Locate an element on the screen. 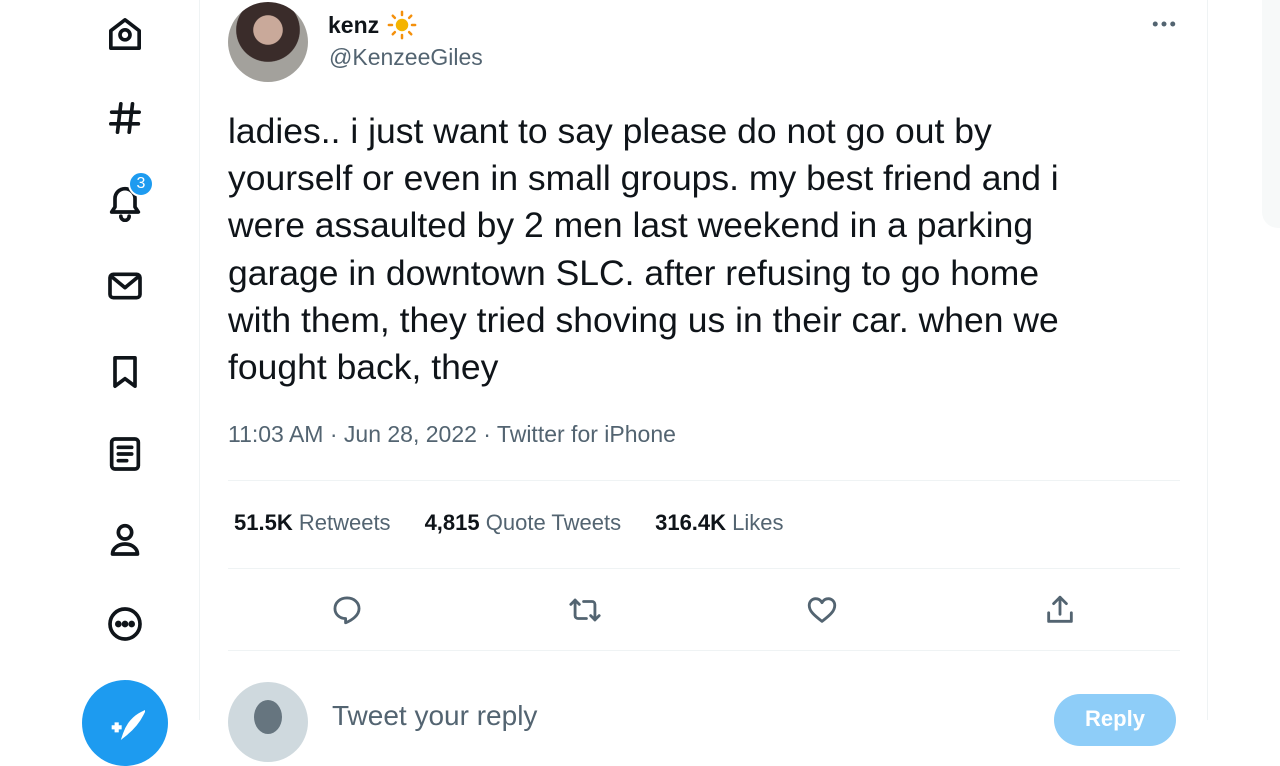 The height and width of the screenshot is (766, 1280). retweets-stat: 51.5K Retweets is located at coordinates (312, 523).